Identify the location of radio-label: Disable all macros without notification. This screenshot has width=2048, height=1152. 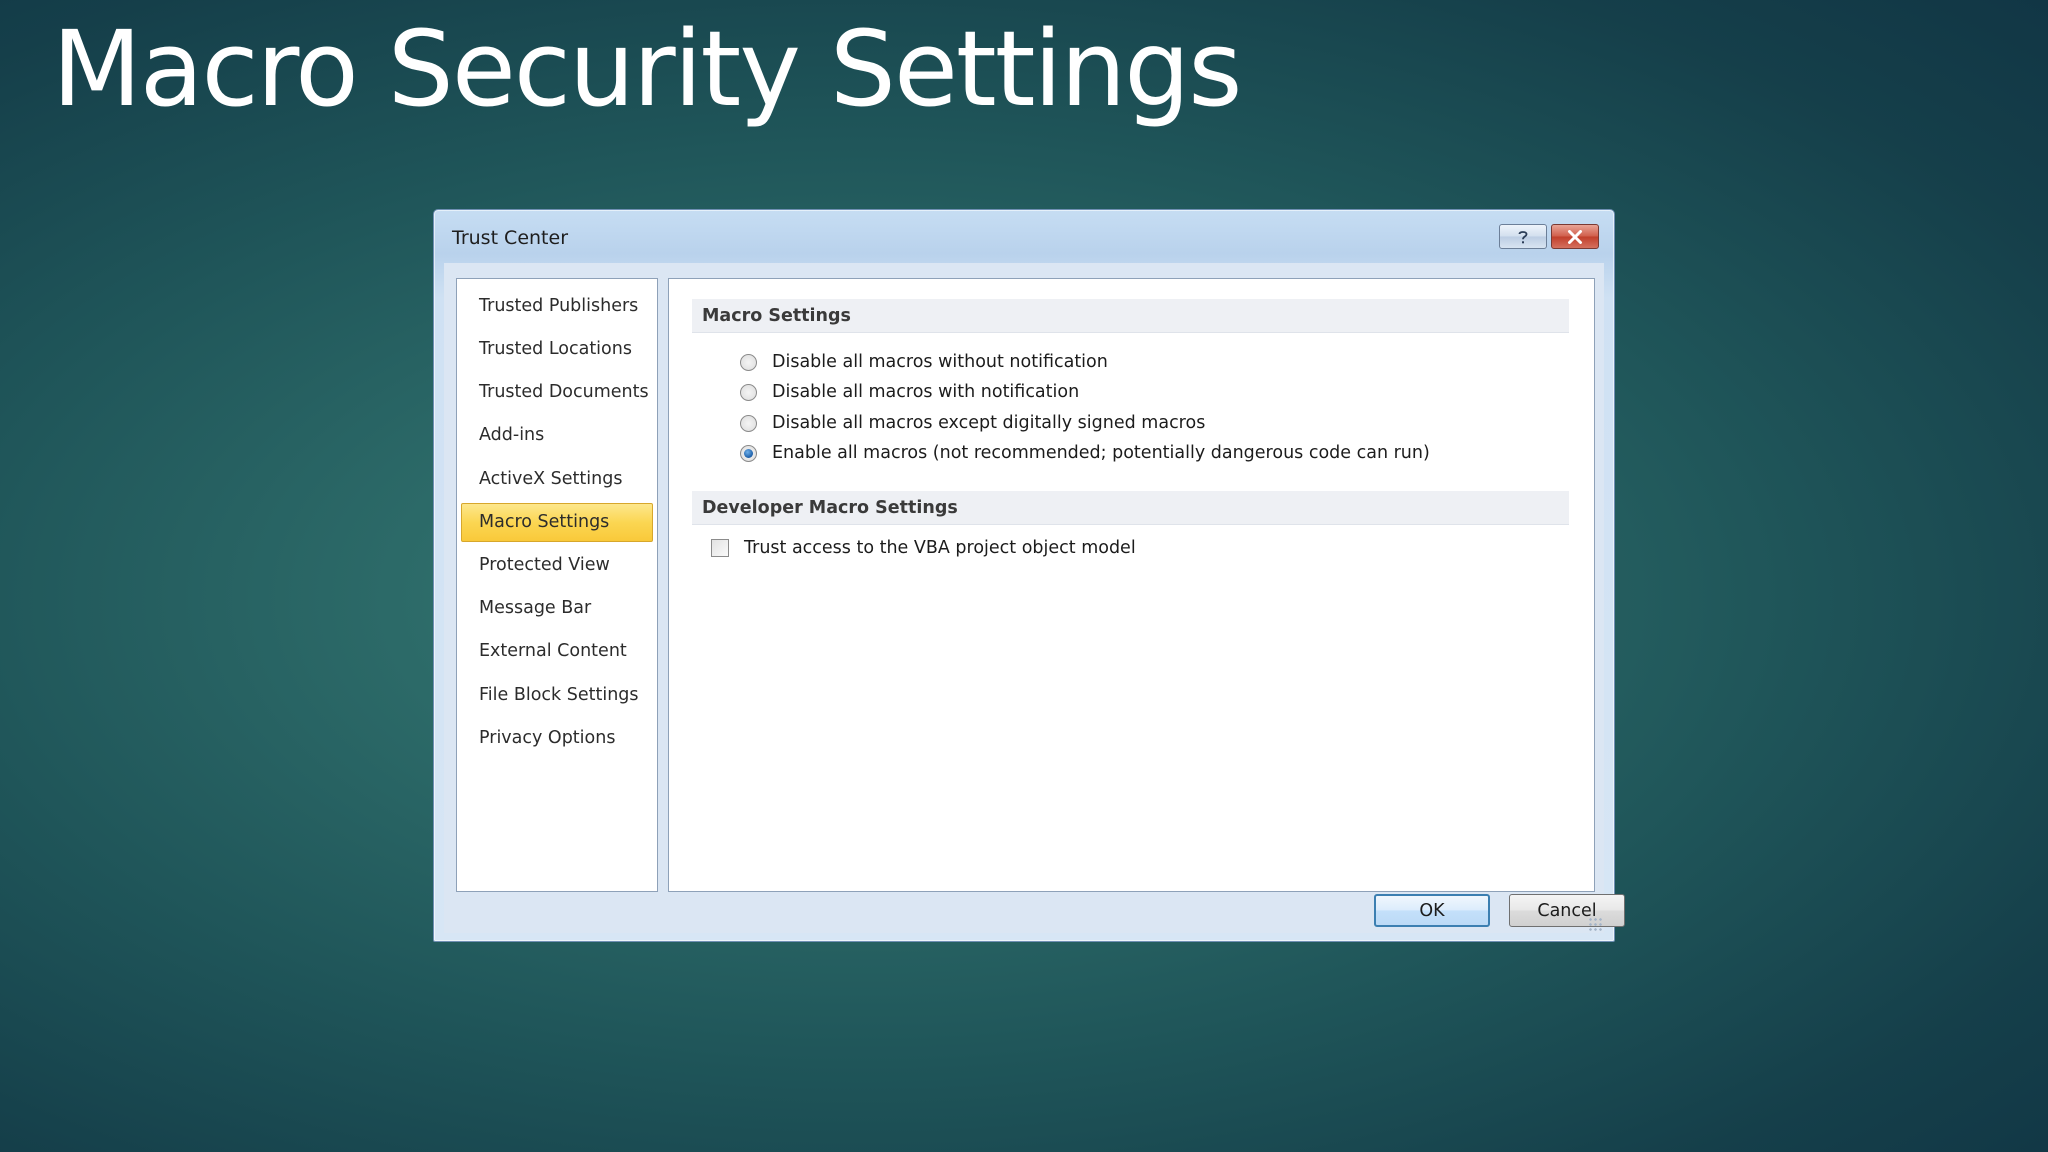
(940, 362).